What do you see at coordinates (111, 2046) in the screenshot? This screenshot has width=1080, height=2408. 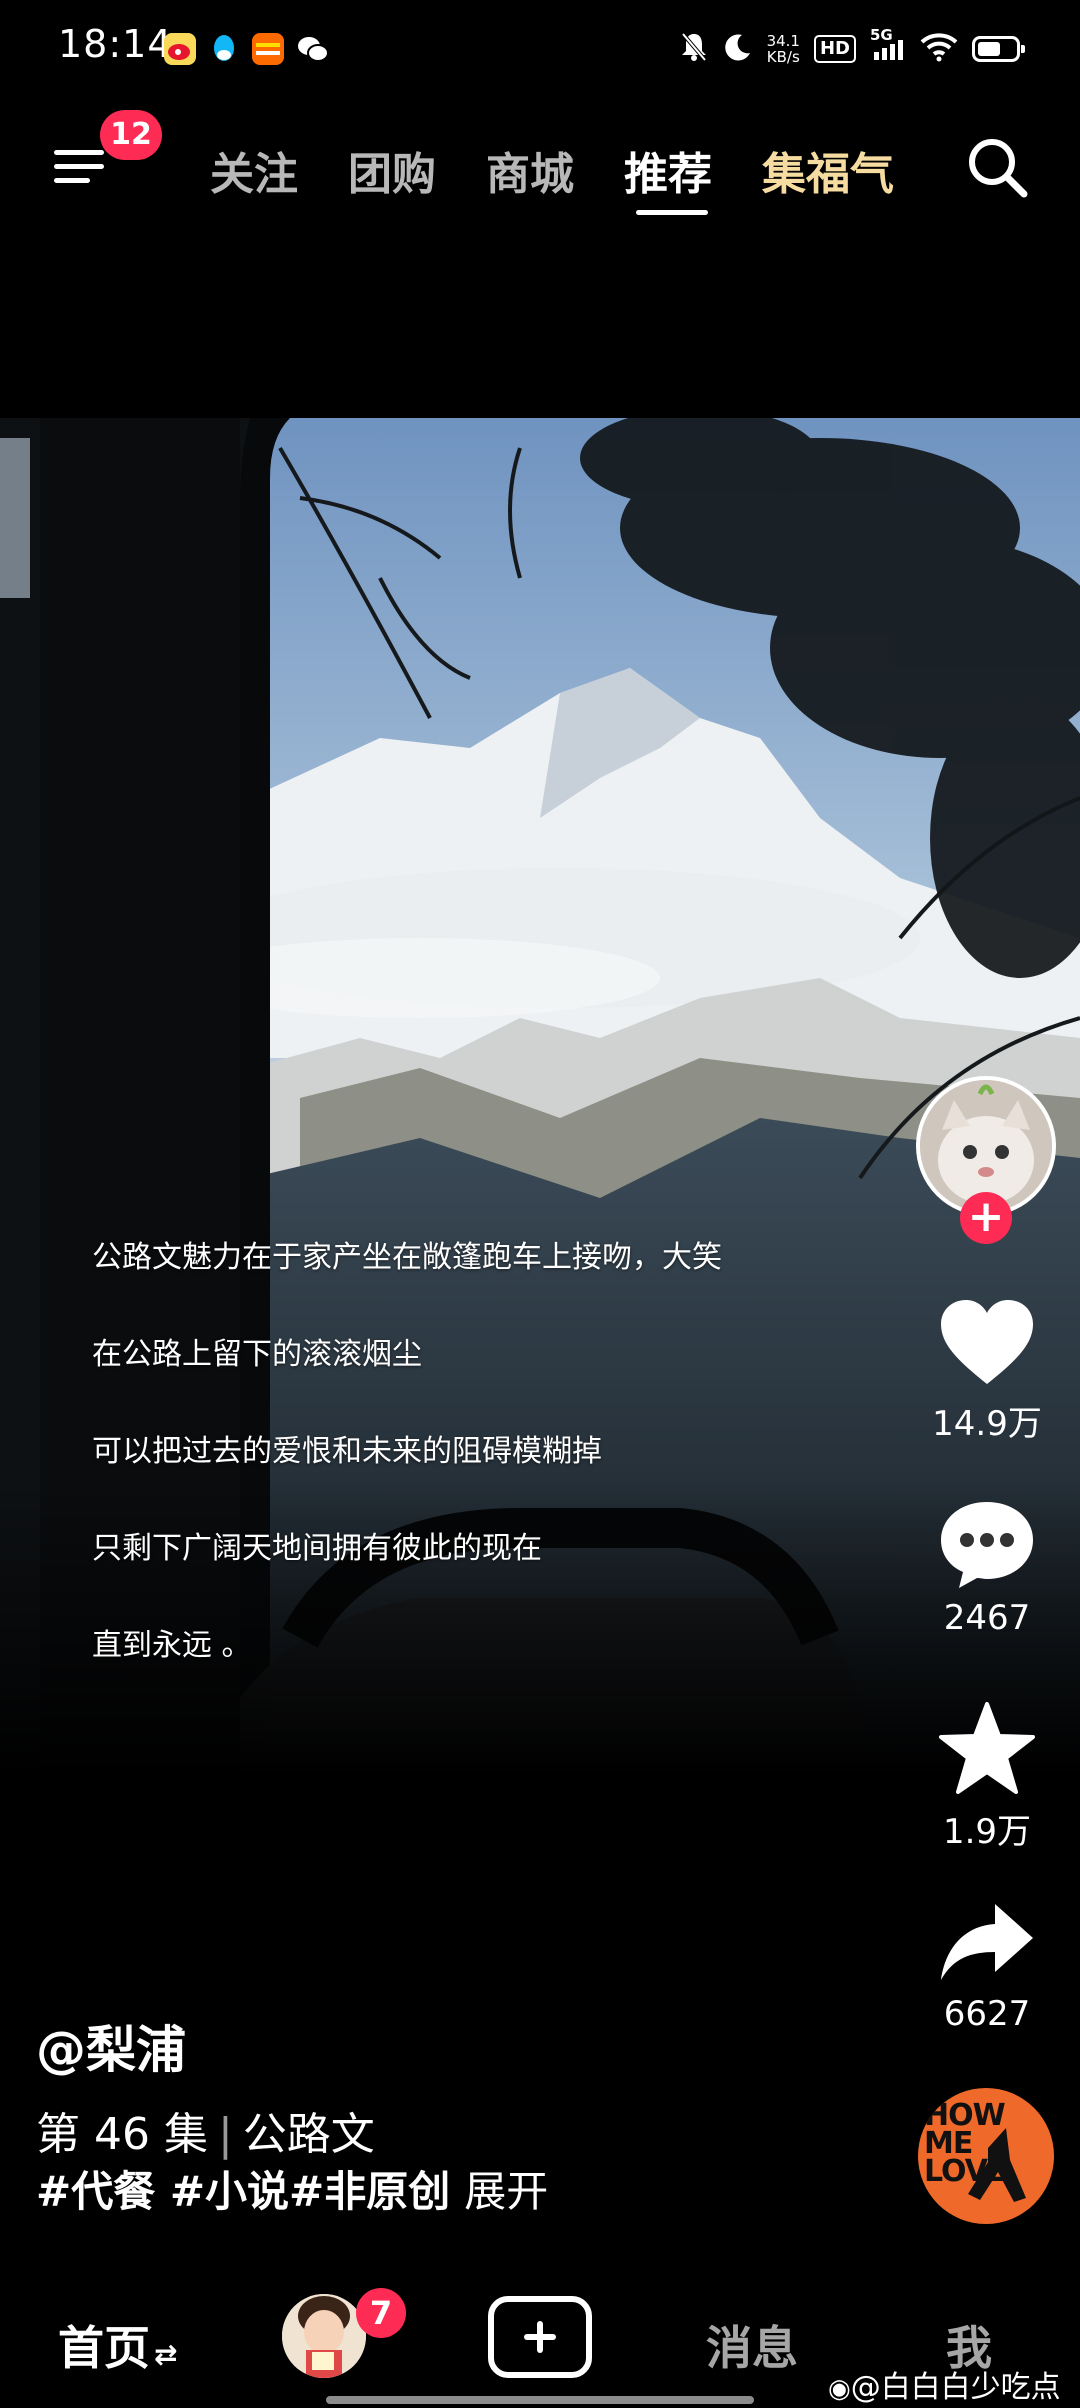 I see `author-name: @梨浦` at bounding box center [111, 2046].